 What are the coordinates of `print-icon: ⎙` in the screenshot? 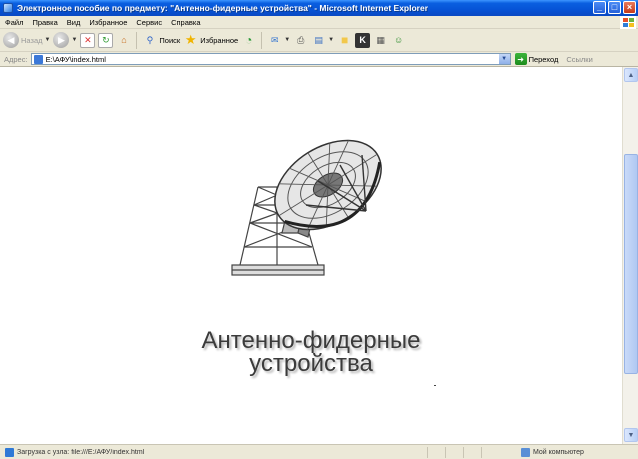 It's located at (300, 40).